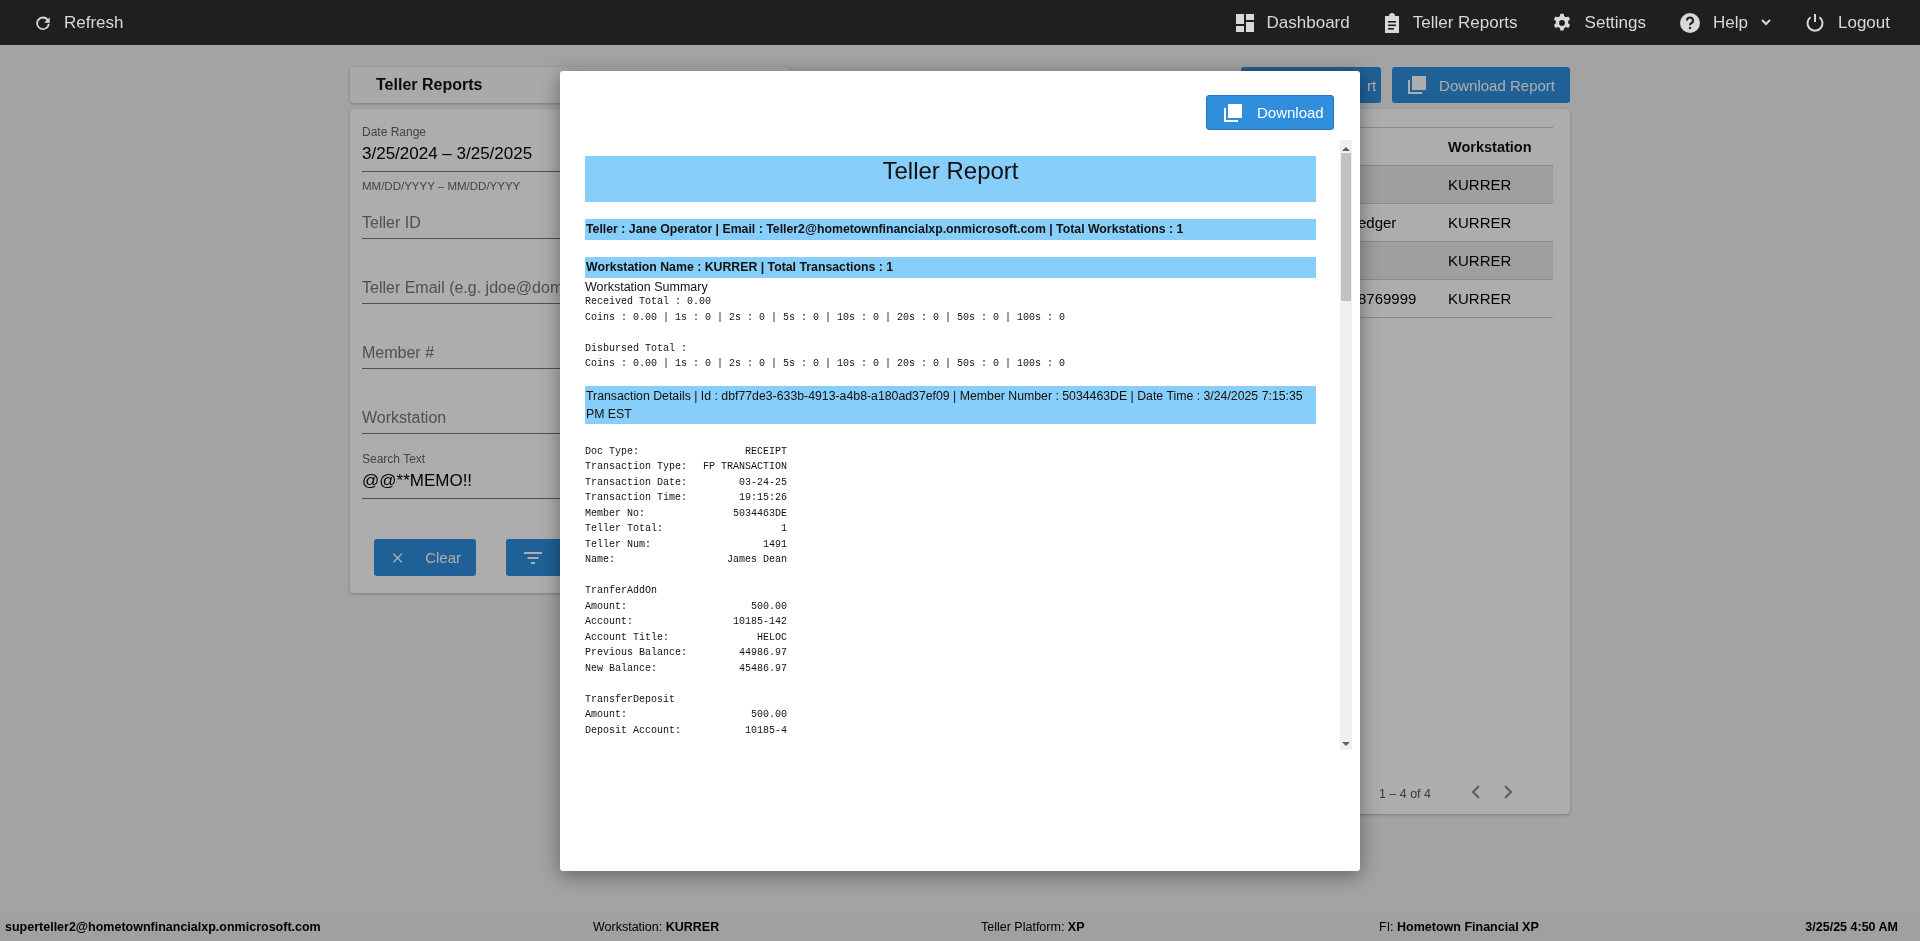  Describe the element at coordinates (621, 668) in the screenshot. I see `receipt-label: New Balance:` at that location.